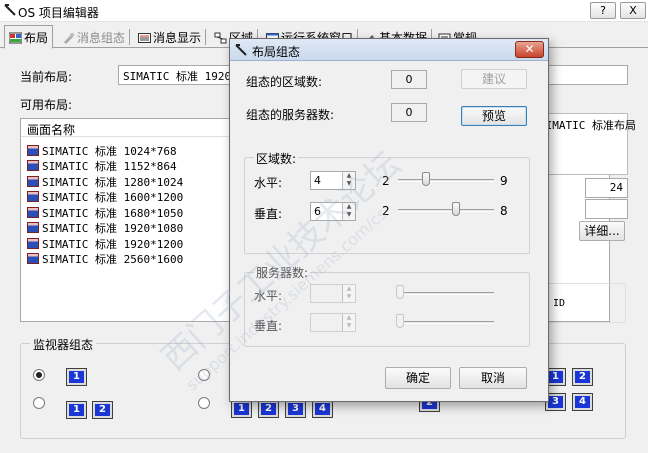 The image size is (648, 453). Describe the element at coordinates (494, 116) in the screenshot. I see `preview-button: 预览` at that location.